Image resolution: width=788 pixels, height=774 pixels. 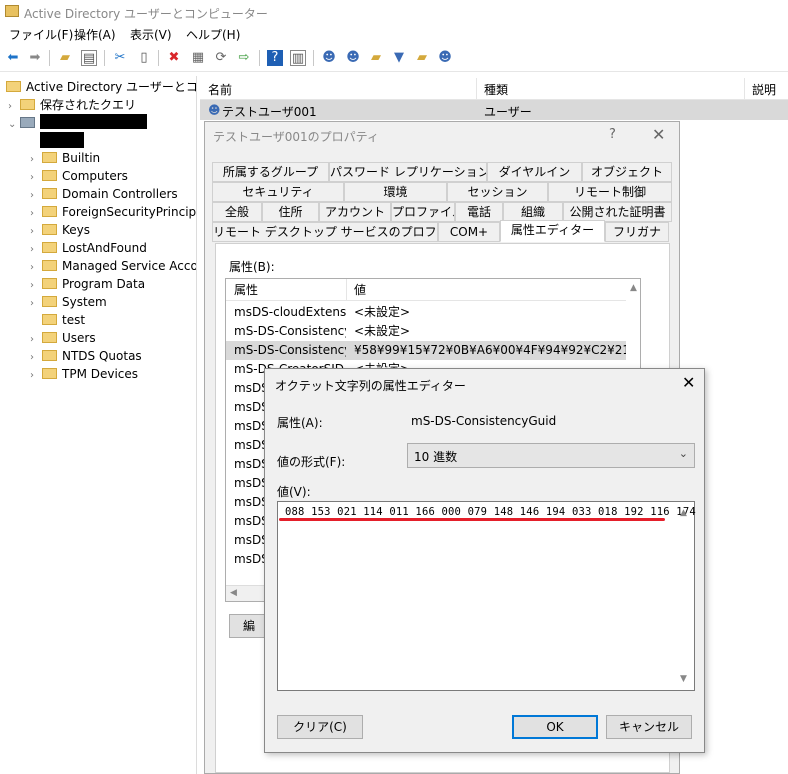 I want to click on attribute-label: 属性(A):, so click(x=300, y=423).